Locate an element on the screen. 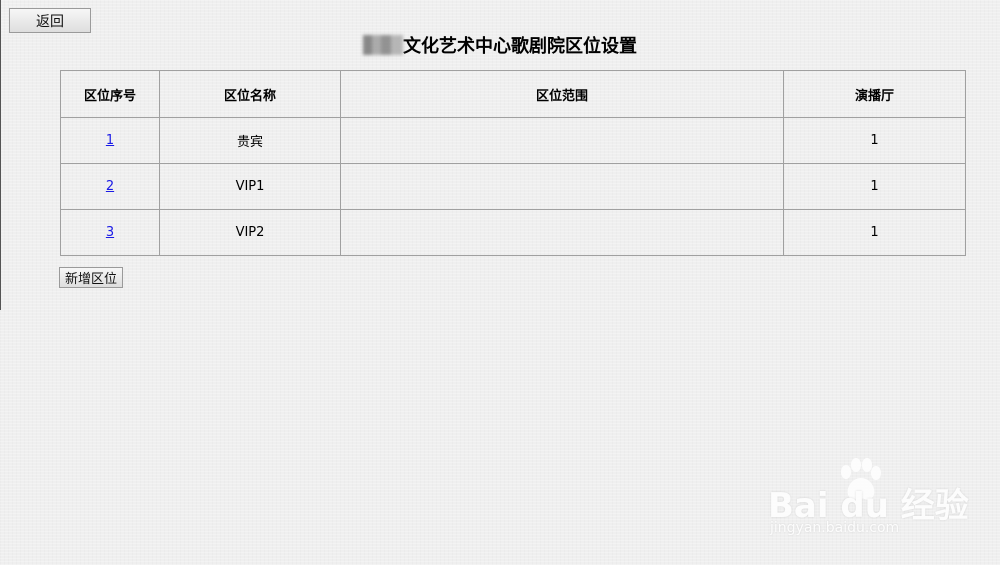  cell-zone-number: 2 is located at coordinates (110, 186).